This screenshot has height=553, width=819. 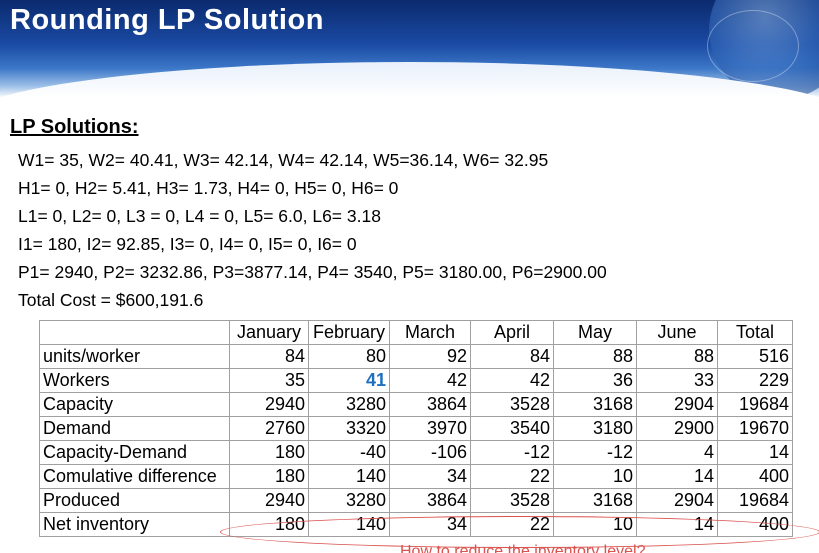 I want to click on header-cell: March, so click(x=430, y=332).